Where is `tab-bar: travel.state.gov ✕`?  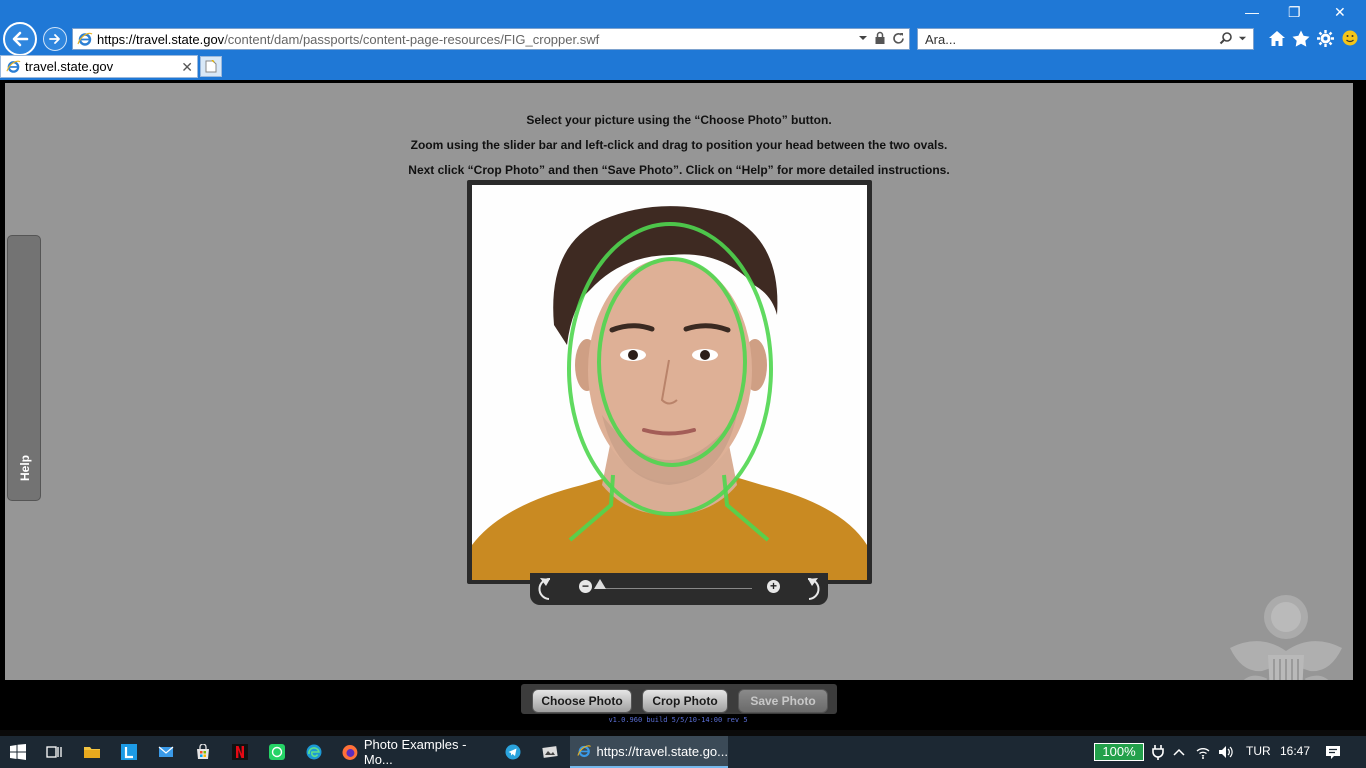 tab-bar: travel.state.gov ✕ is located at coordinates (683, 66).